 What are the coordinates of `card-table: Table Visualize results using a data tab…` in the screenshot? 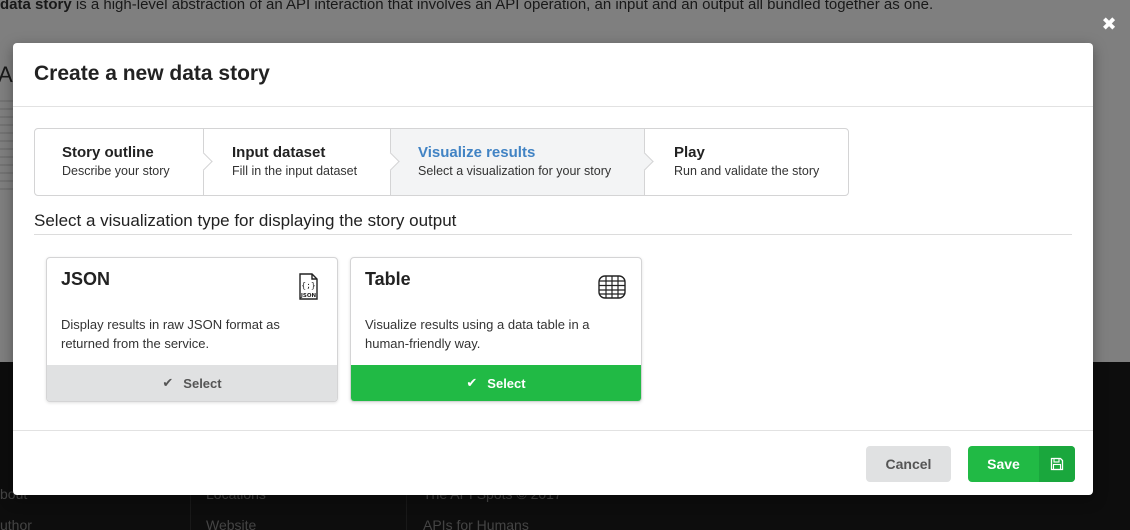 It's located at (496, 329).